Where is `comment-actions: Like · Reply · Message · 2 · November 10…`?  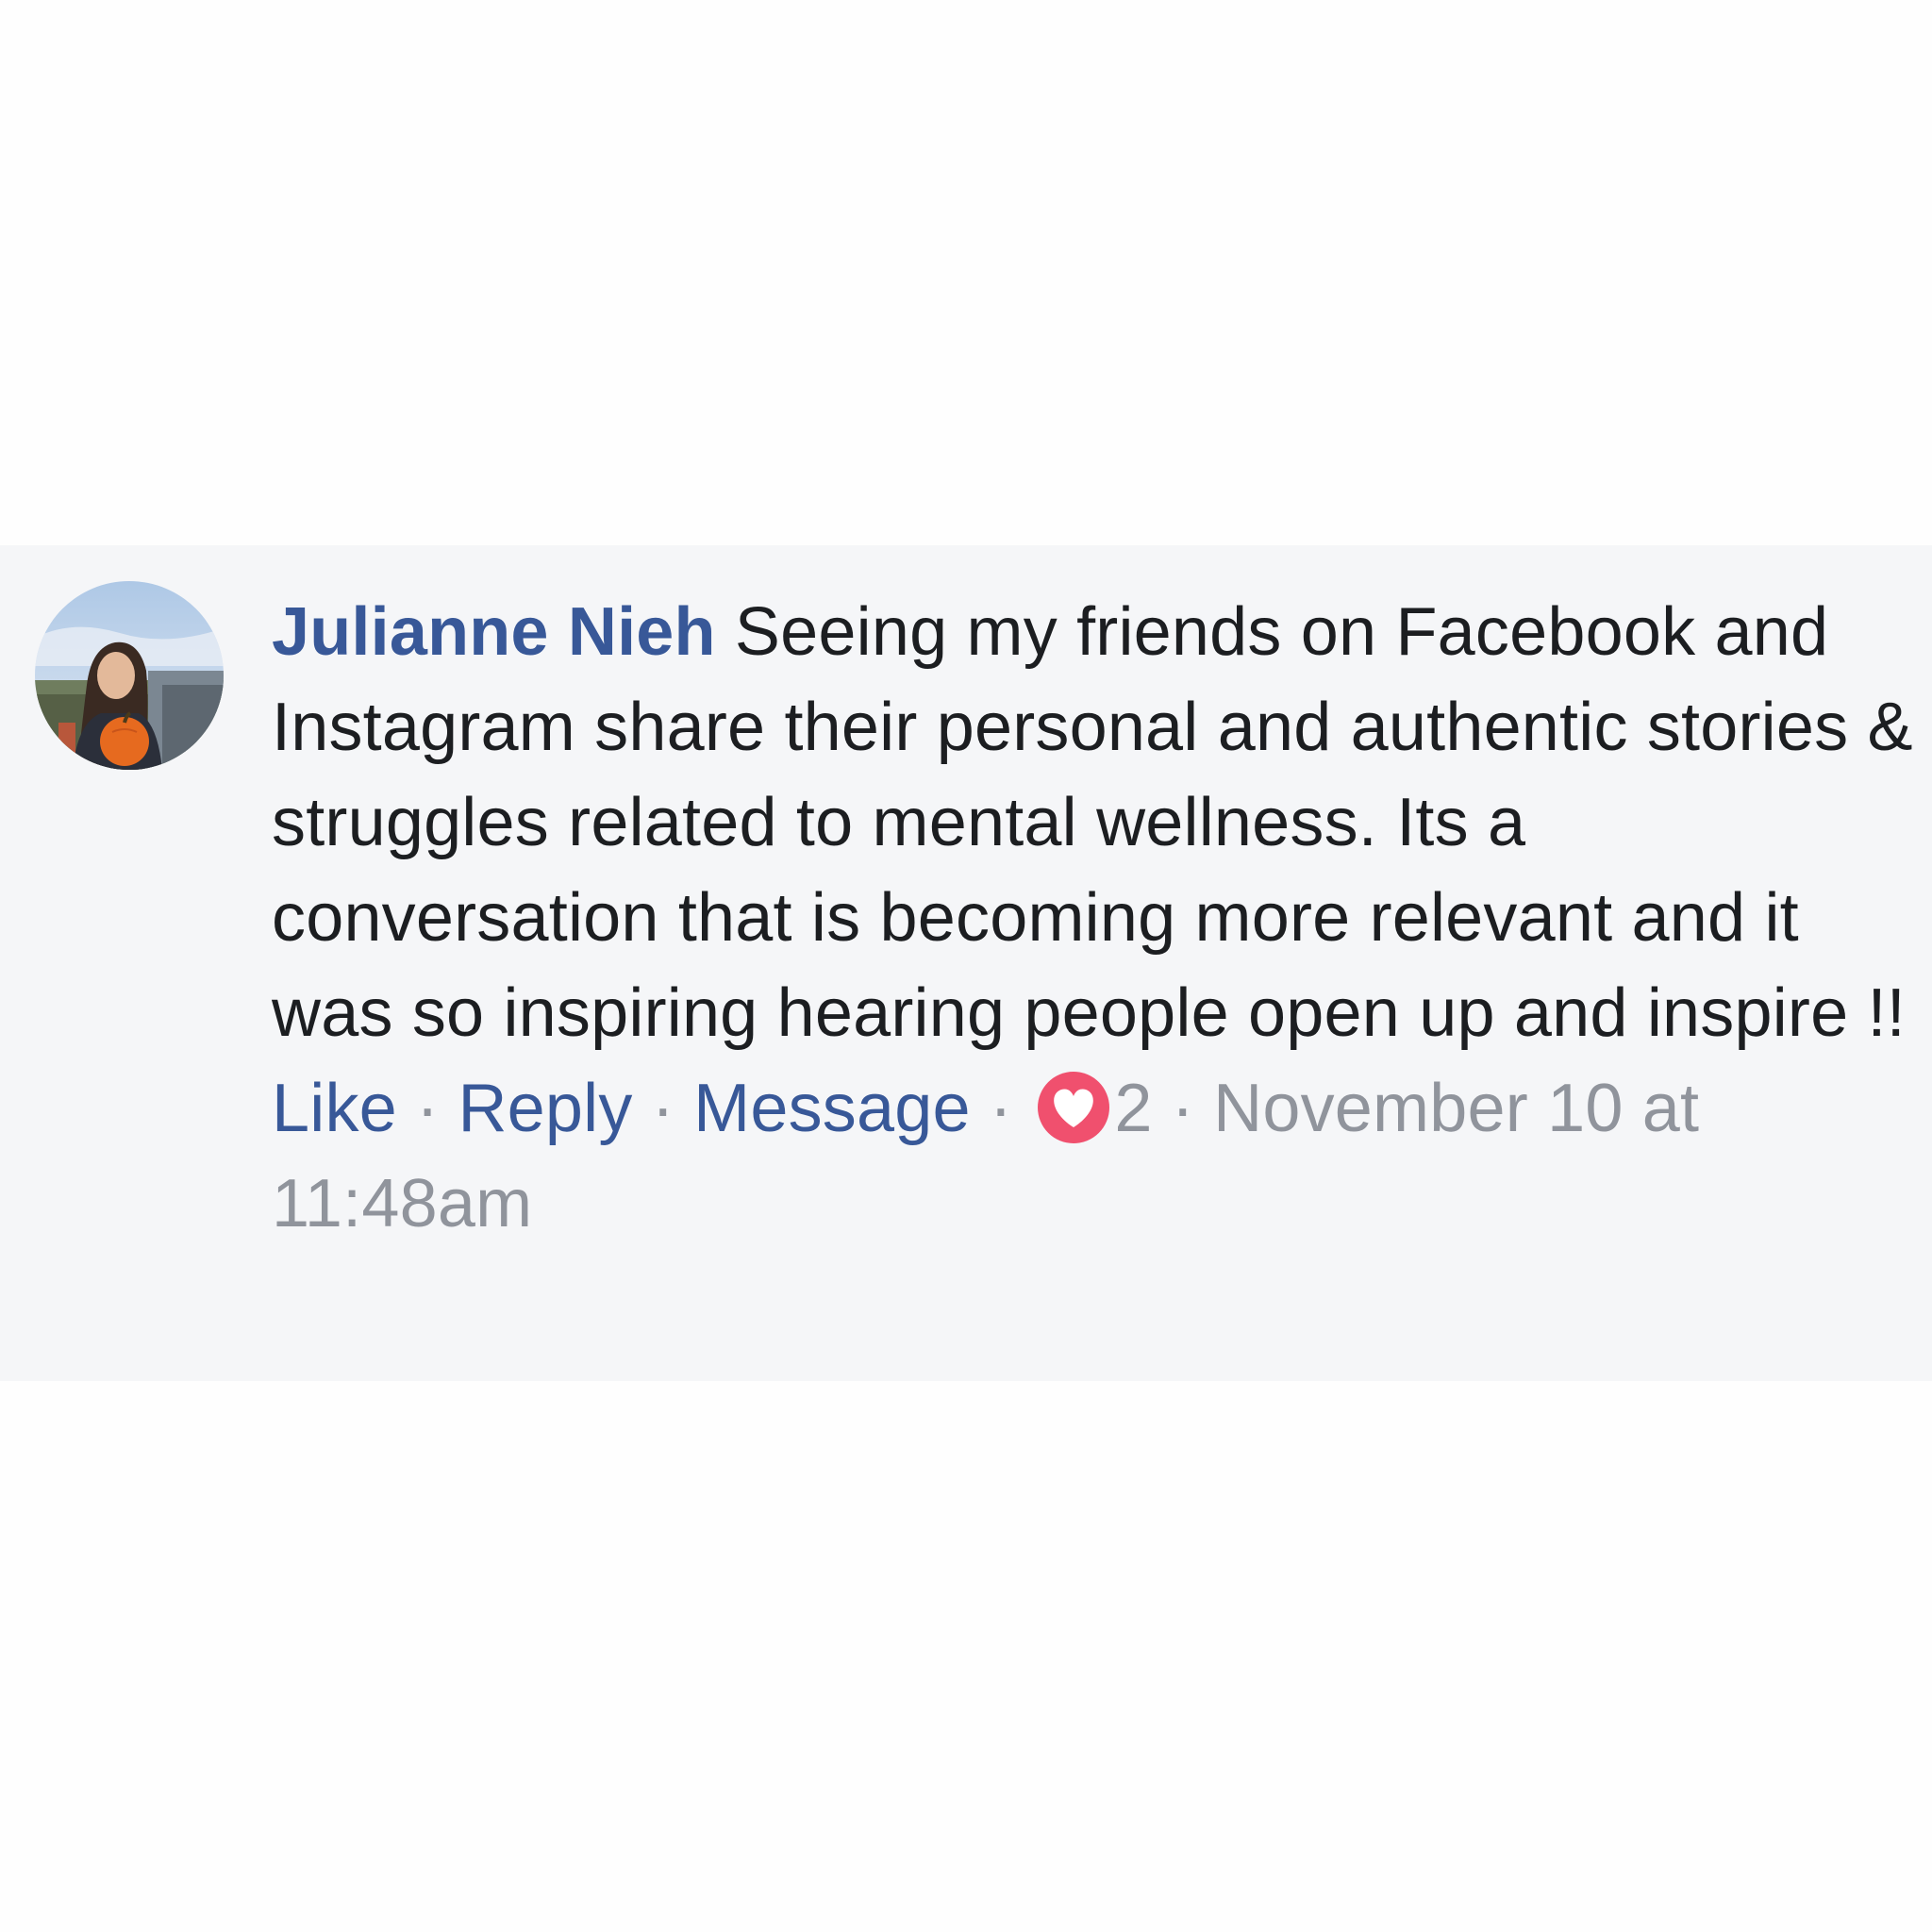 comment-actions: Like · Reply · Message · 2 · November 10… is located at coordinates (1092, 1157).